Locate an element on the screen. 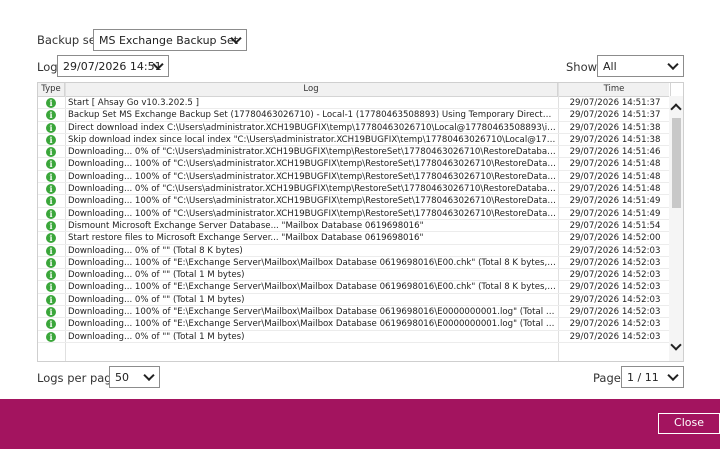 The image size is (720, 449). show-select: All is located at coordinates (640, 66).